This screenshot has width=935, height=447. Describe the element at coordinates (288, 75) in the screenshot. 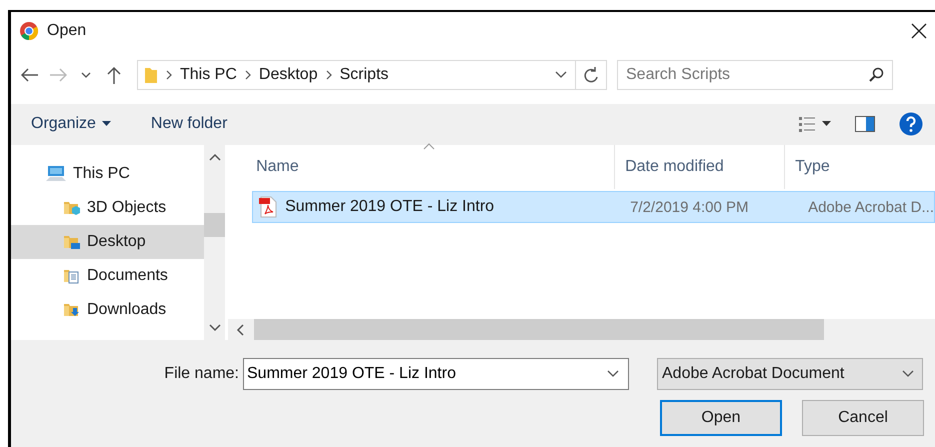

I see `breadcrumb-item: Desktop` at that location.